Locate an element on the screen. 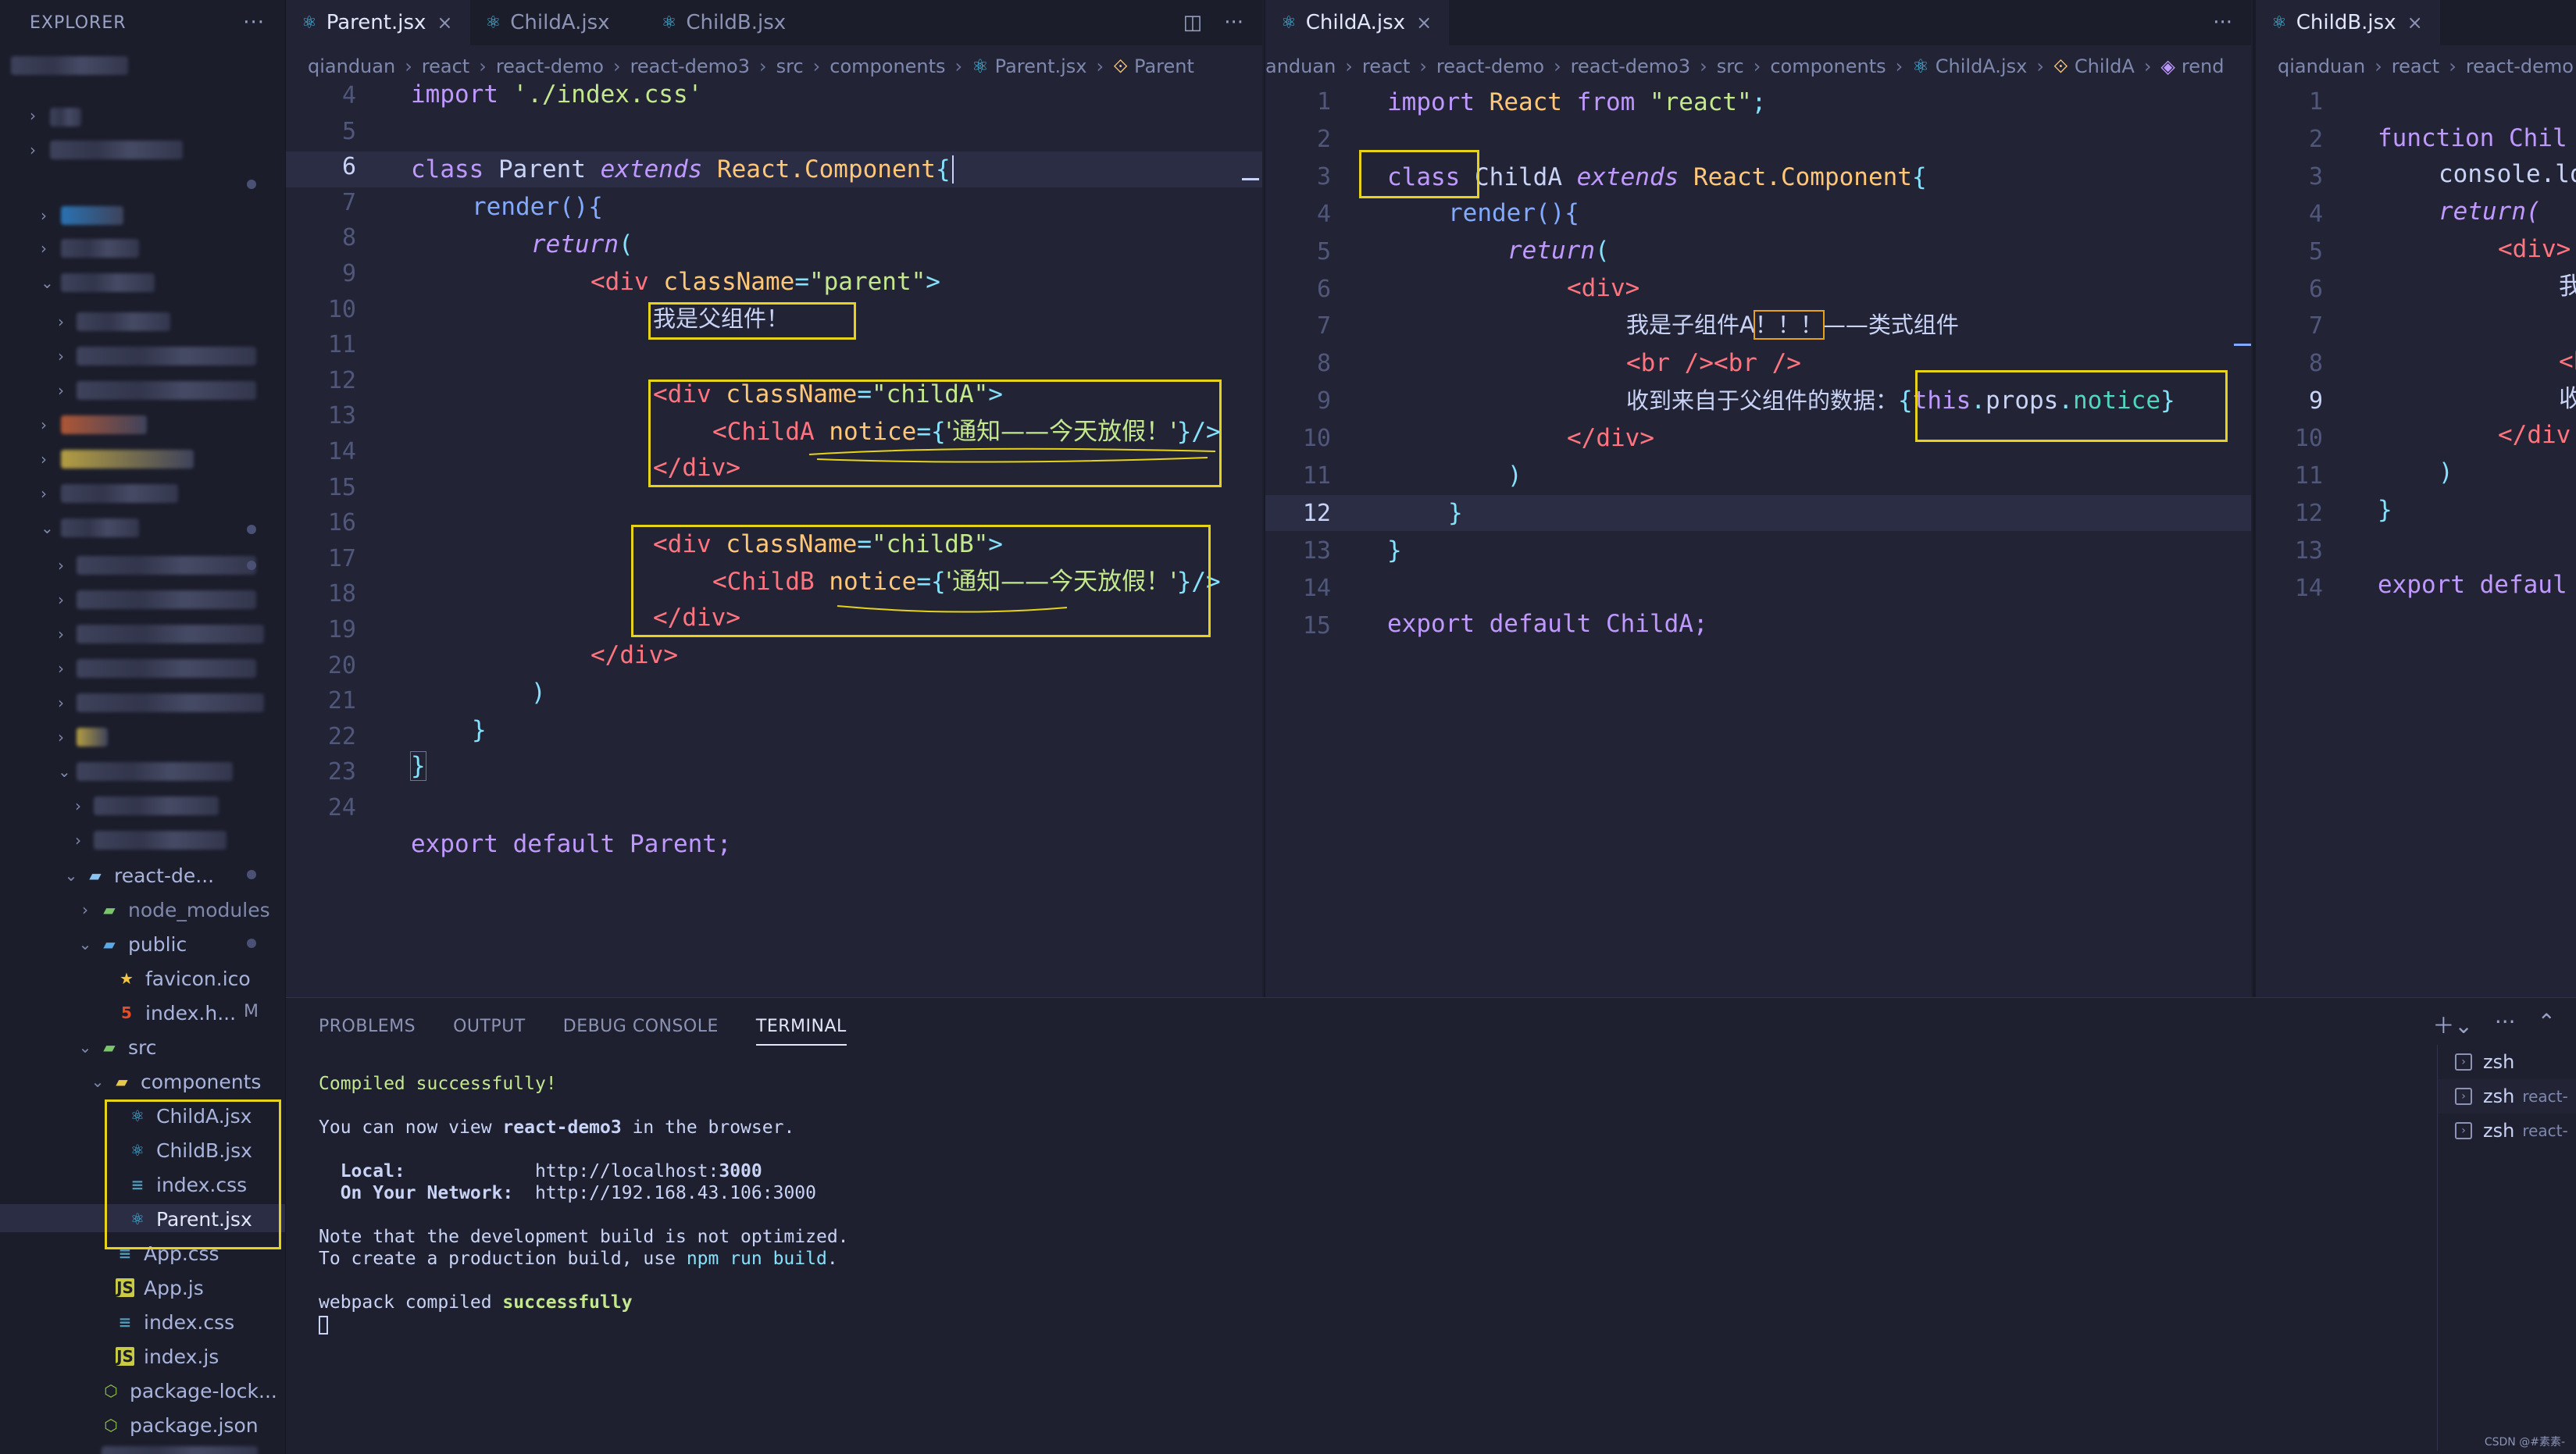 The height and width of the screenshot is (1454, 2576). chevron-up-icon: ⌃ is located at coordinates (2547, 1024).